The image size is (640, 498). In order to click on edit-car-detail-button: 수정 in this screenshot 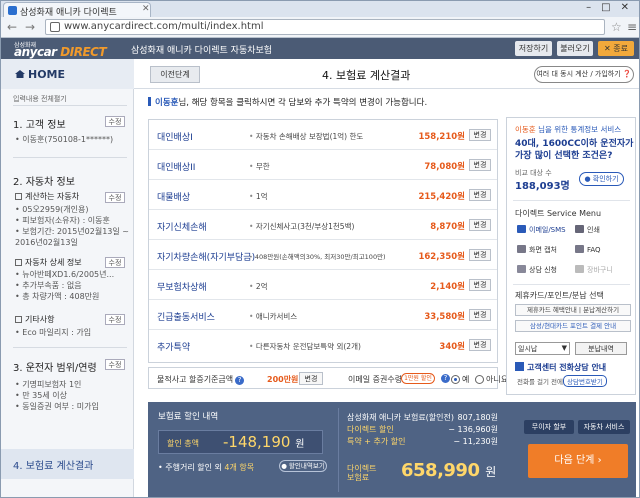, I will do `click(115, 262)`.